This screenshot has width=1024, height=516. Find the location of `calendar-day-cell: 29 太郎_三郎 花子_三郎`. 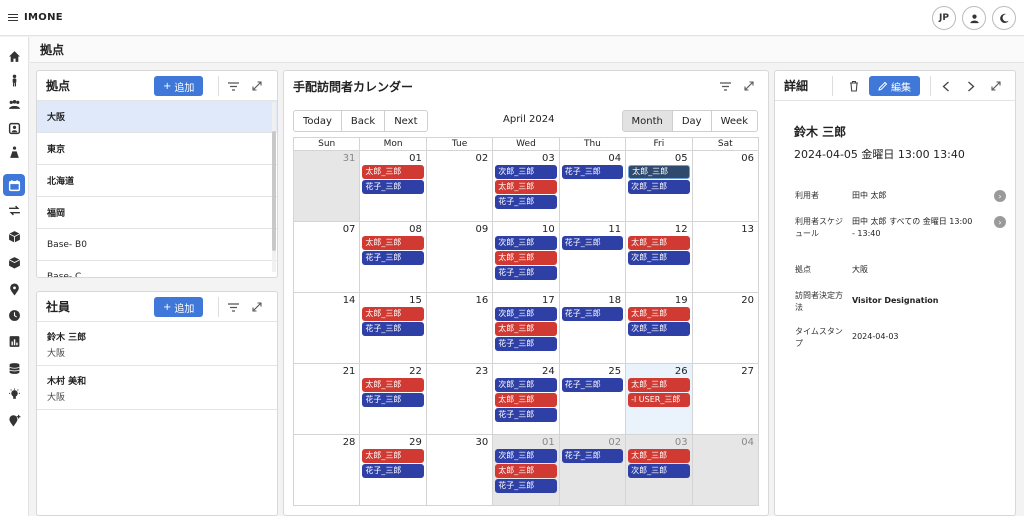

calendar-day-cell: 29 太郎_三郎 花子_三郎 is located at coordinates (393, 470).